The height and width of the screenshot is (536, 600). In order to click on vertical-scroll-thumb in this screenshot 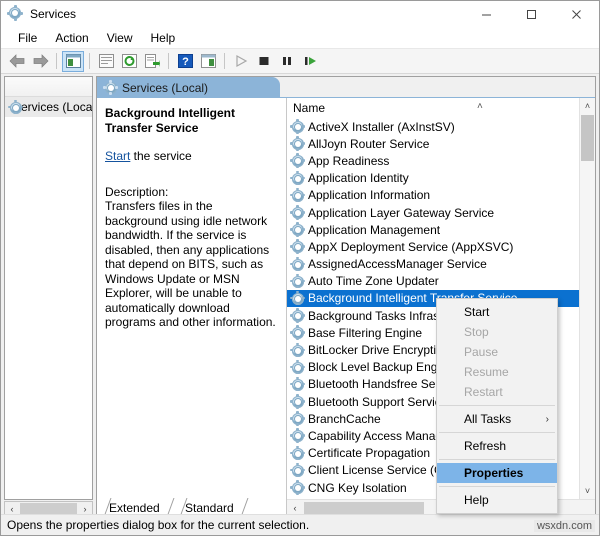, I will do `click(587, 138)`.